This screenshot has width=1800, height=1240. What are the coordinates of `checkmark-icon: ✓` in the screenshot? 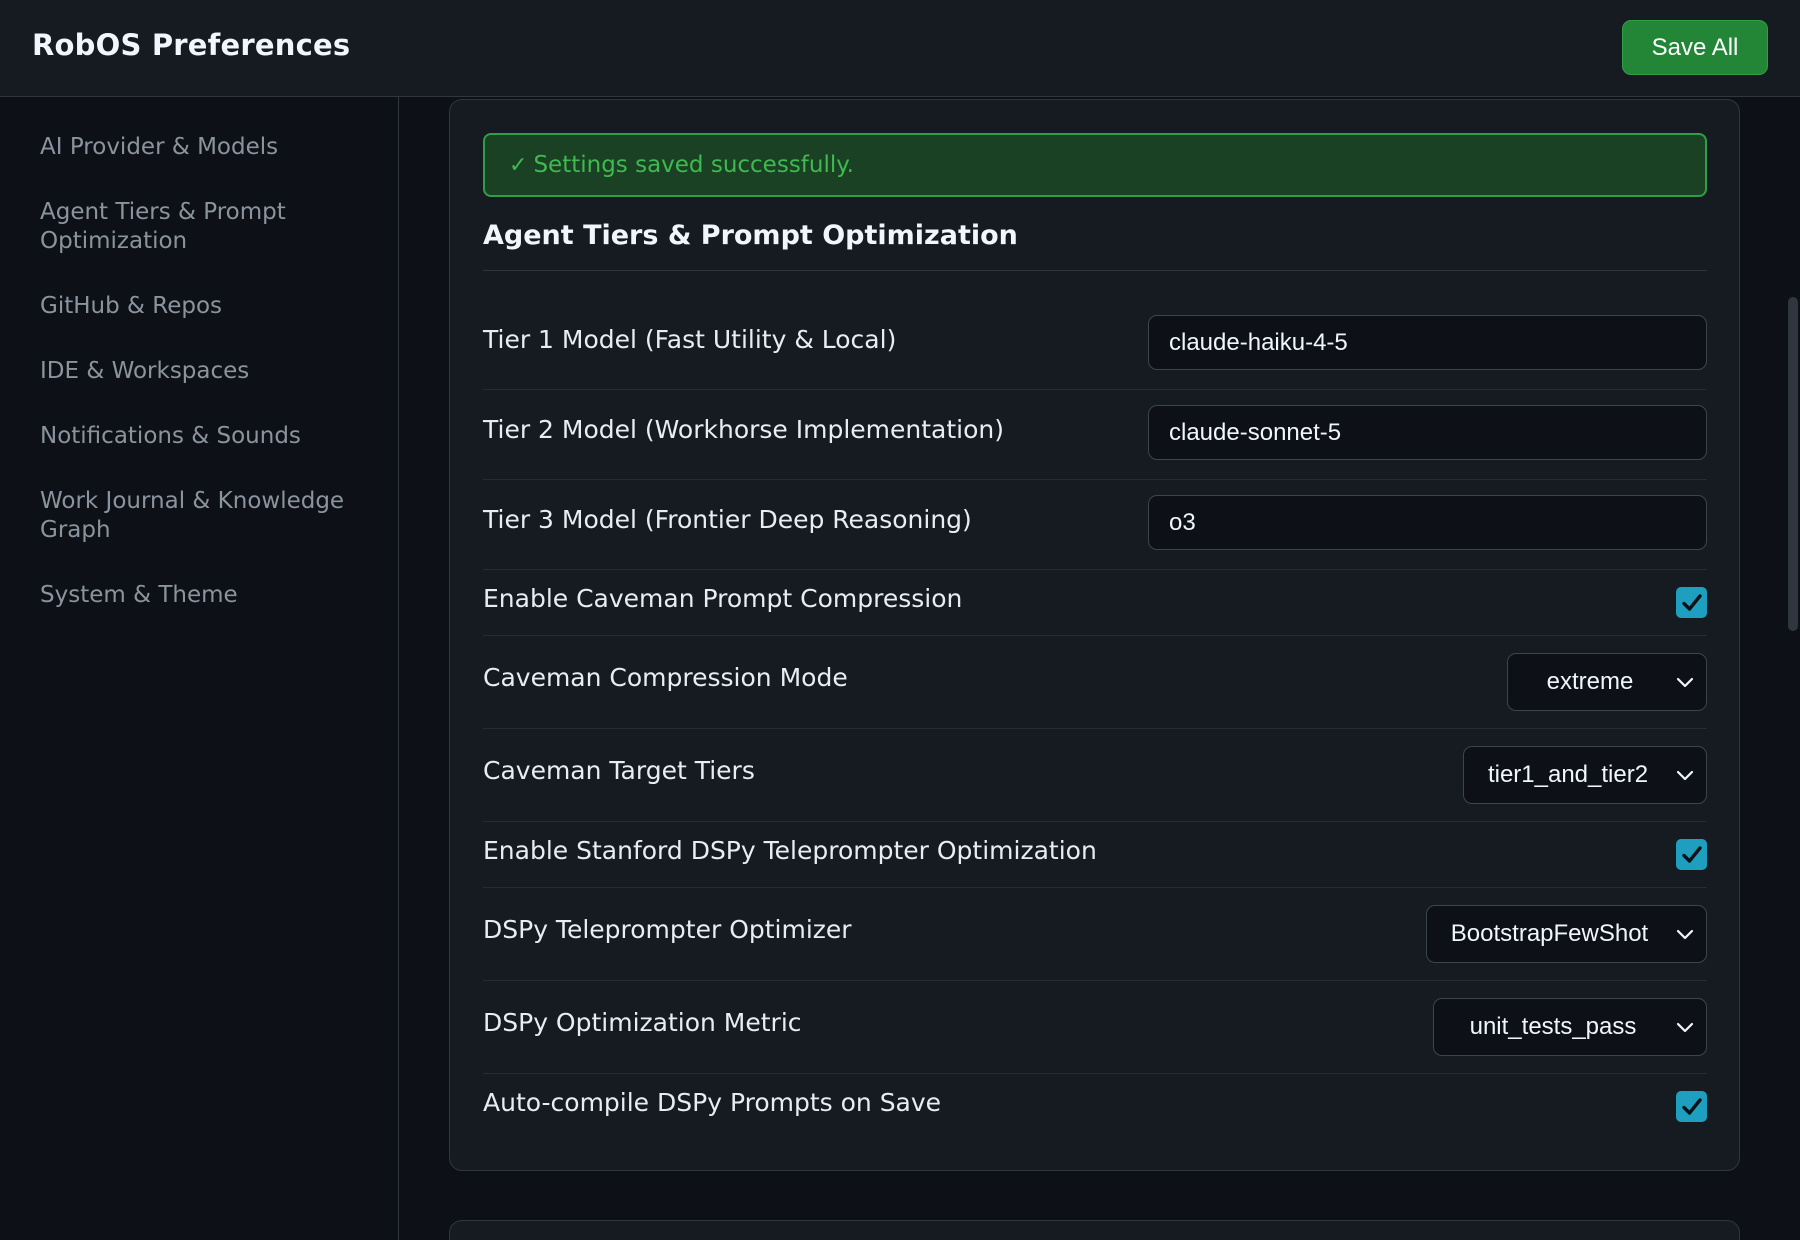 It's located at (518, 165).